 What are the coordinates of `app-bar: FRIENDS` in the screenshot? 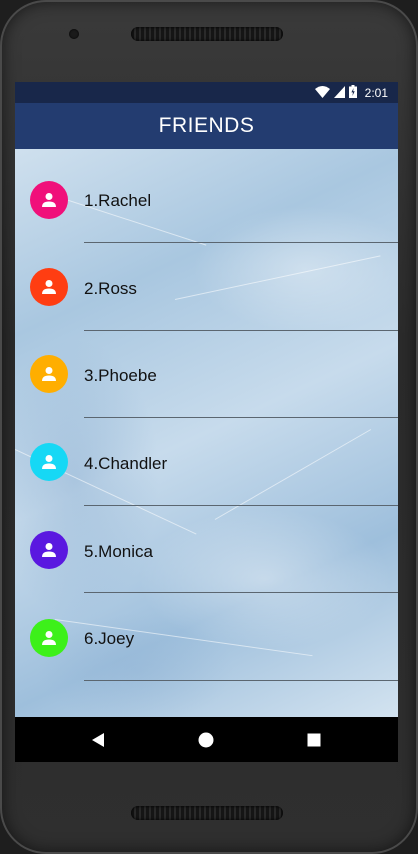 It's located at (206, 126).